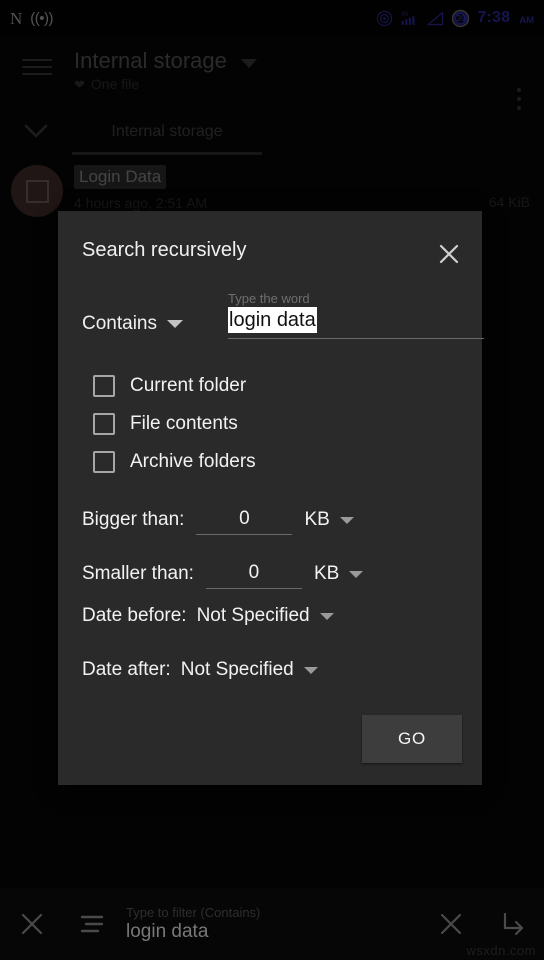  Describe the element at coordinates (356, 315) in the screenshot. I see `search-word-field: Type the word login data` at that location.